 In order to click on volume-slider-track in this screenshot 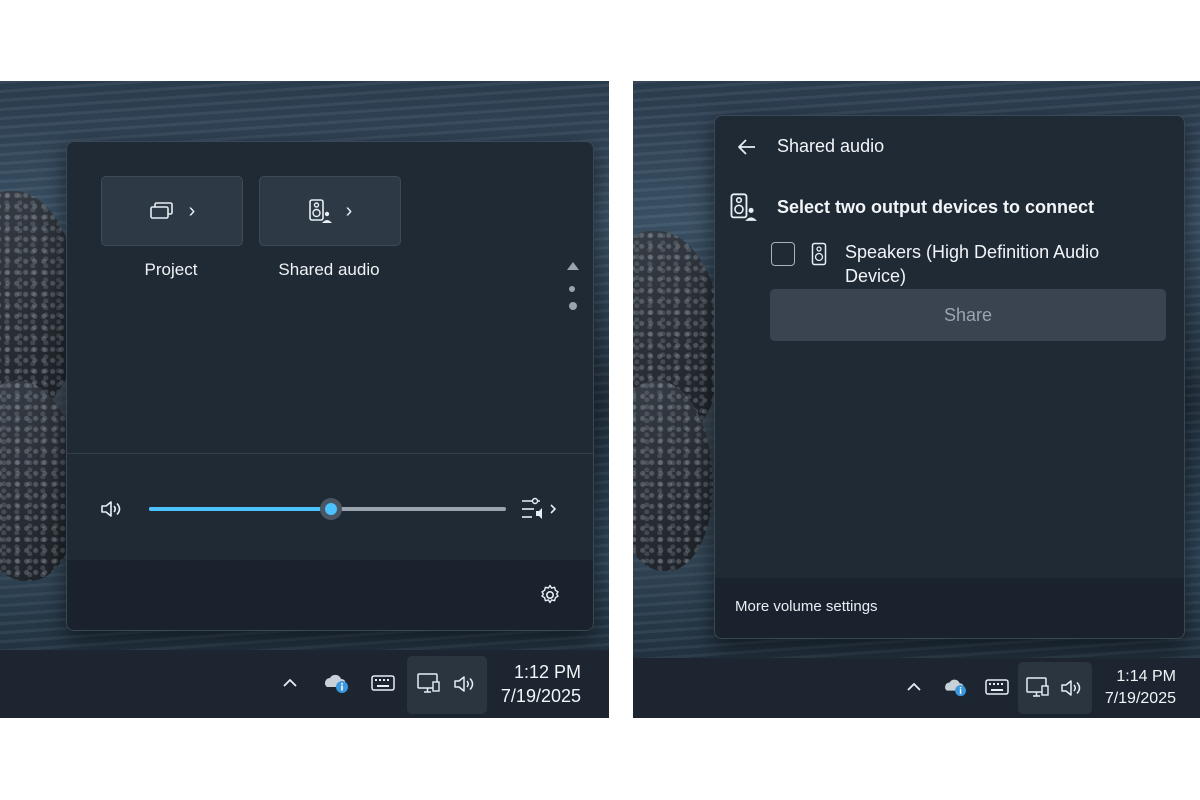, I will do `click(327, 509)`.